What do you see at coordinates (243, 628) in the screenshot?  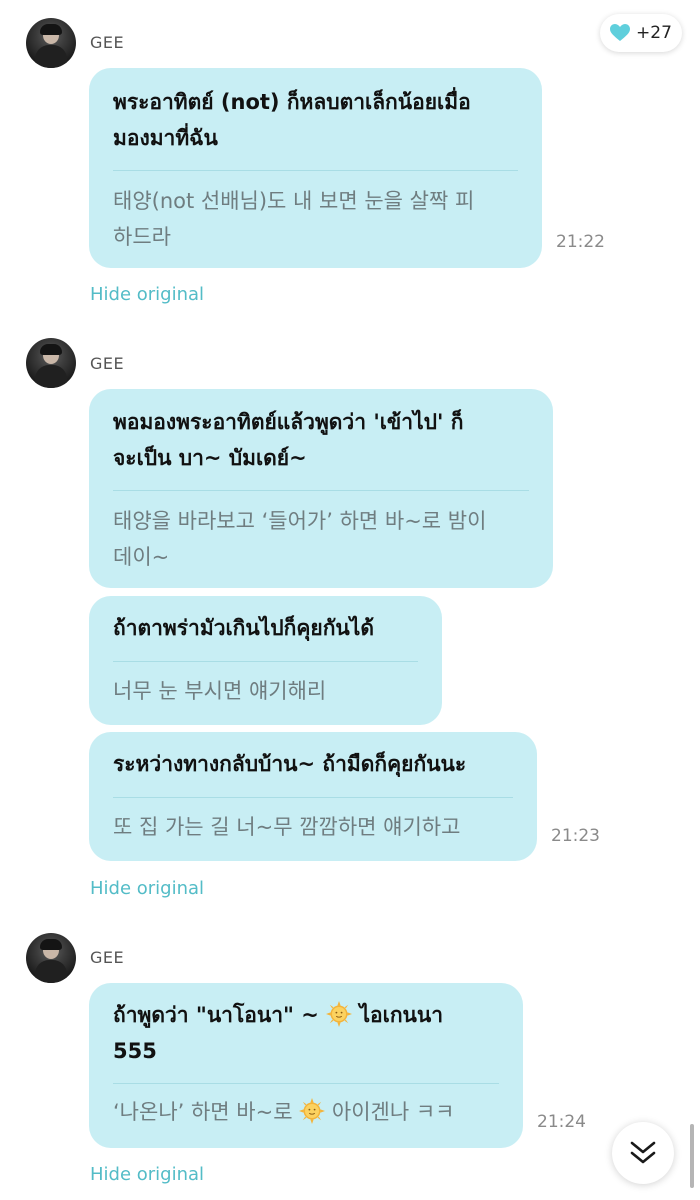 I see `translated-text: ถ้าตาพร่ามัวเกินไปก็คุยกันได้` at bounding box center [243, 628].